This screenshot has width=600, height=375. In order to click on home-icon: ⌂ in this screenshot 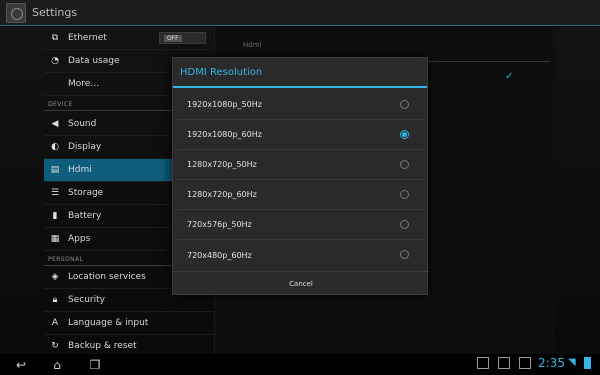, I will do `click(57, 364)`.